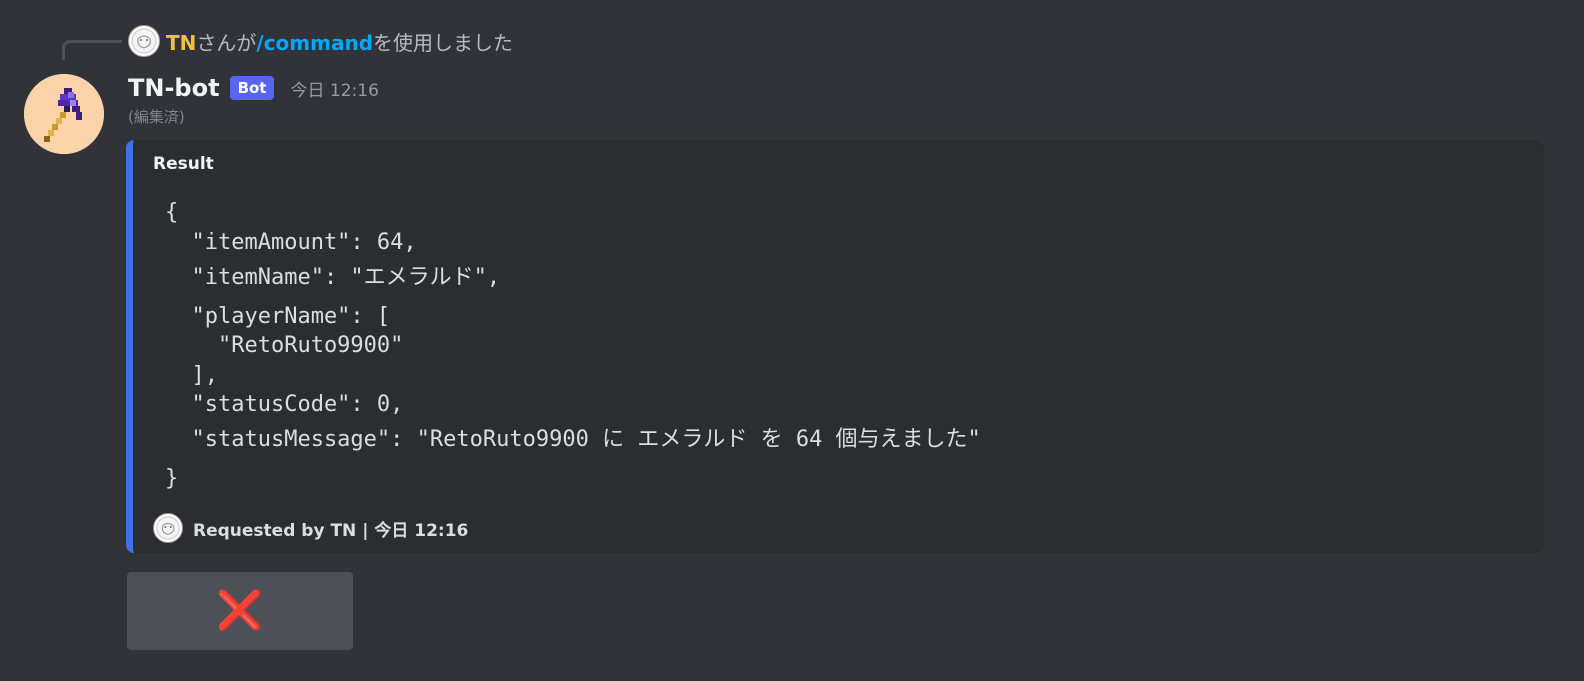 Image resolution: width=1584 pixels, height=681 pixels. What do you see at coordinates (226, 42) in the screenshot?
I see `reply-text-before: さんが` at bounding box center [226, 42].